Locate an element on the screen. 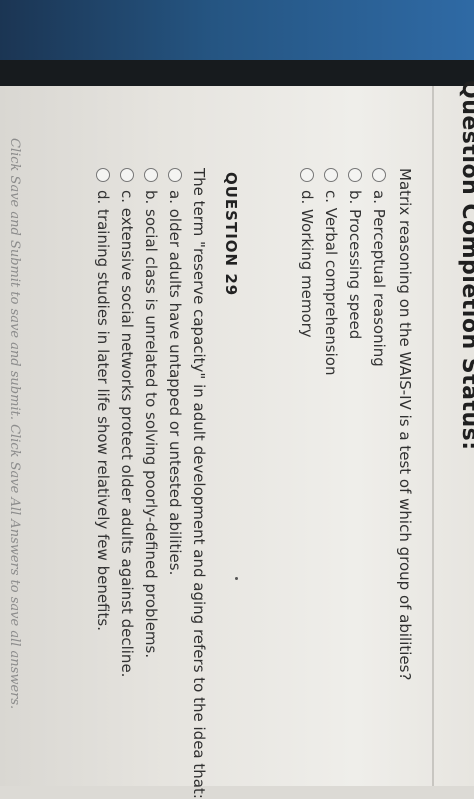 This screenshot has width=474, height=799. window-top-band is located at coordinates (237, 30).